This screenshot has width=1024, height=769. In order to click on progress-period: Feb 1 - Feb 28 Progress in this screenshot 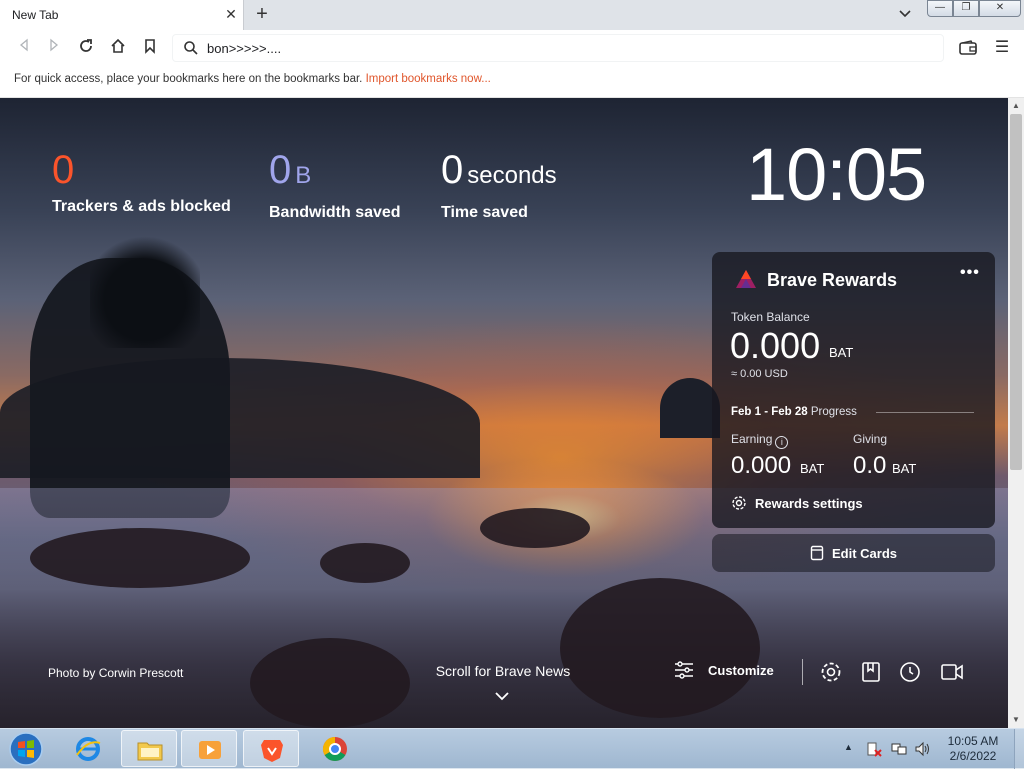, I will do `click(794, 412)`.